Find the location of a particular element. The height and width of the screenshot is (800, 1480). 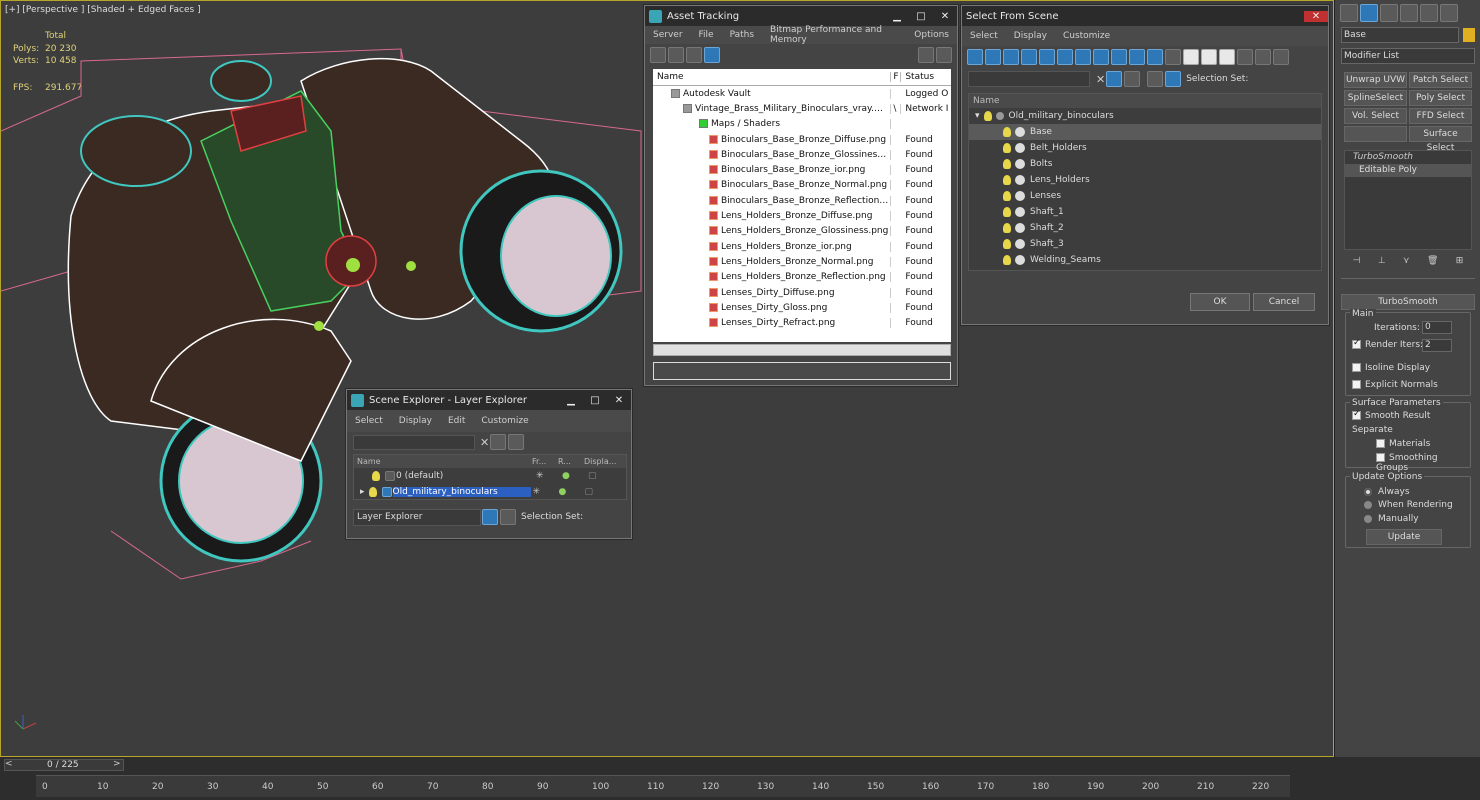

ok-button: OK is located at coordinates (1220, 302).